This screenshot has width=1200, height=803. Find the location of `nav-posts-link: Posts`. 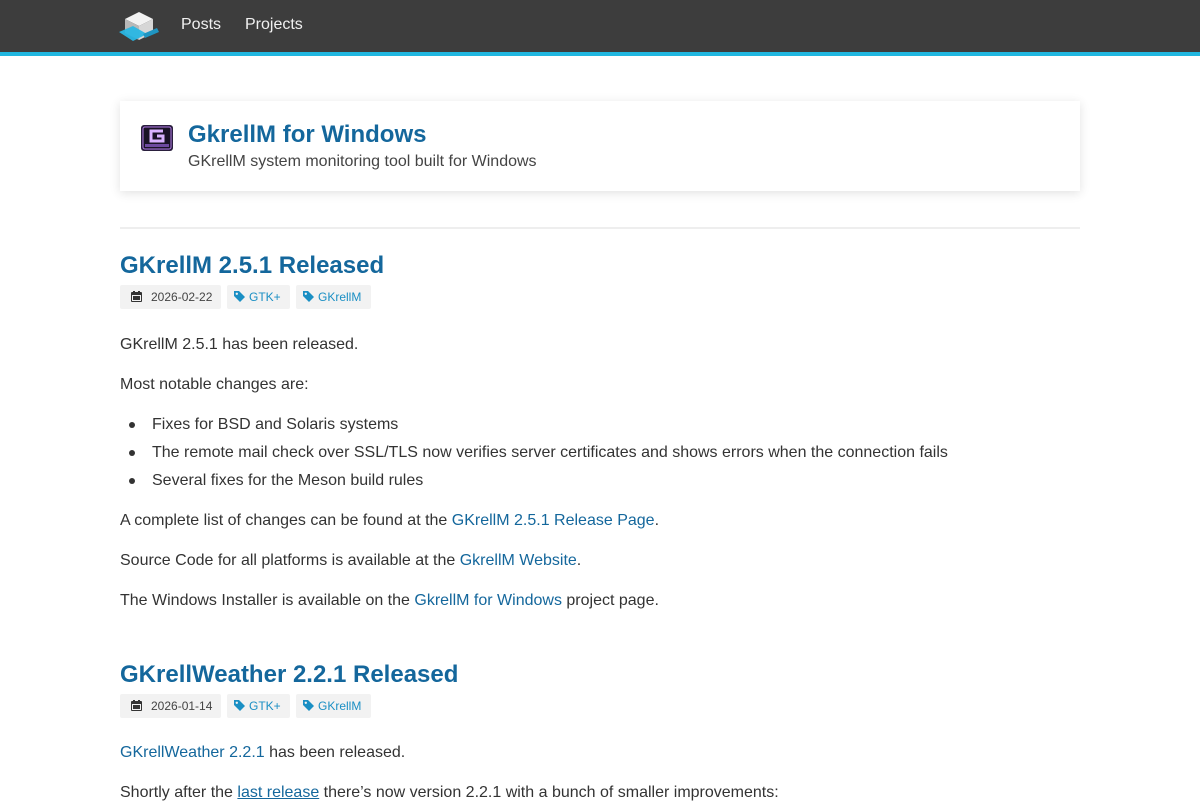

nav-posts-link: Posts is located at coordinates (201, 25).